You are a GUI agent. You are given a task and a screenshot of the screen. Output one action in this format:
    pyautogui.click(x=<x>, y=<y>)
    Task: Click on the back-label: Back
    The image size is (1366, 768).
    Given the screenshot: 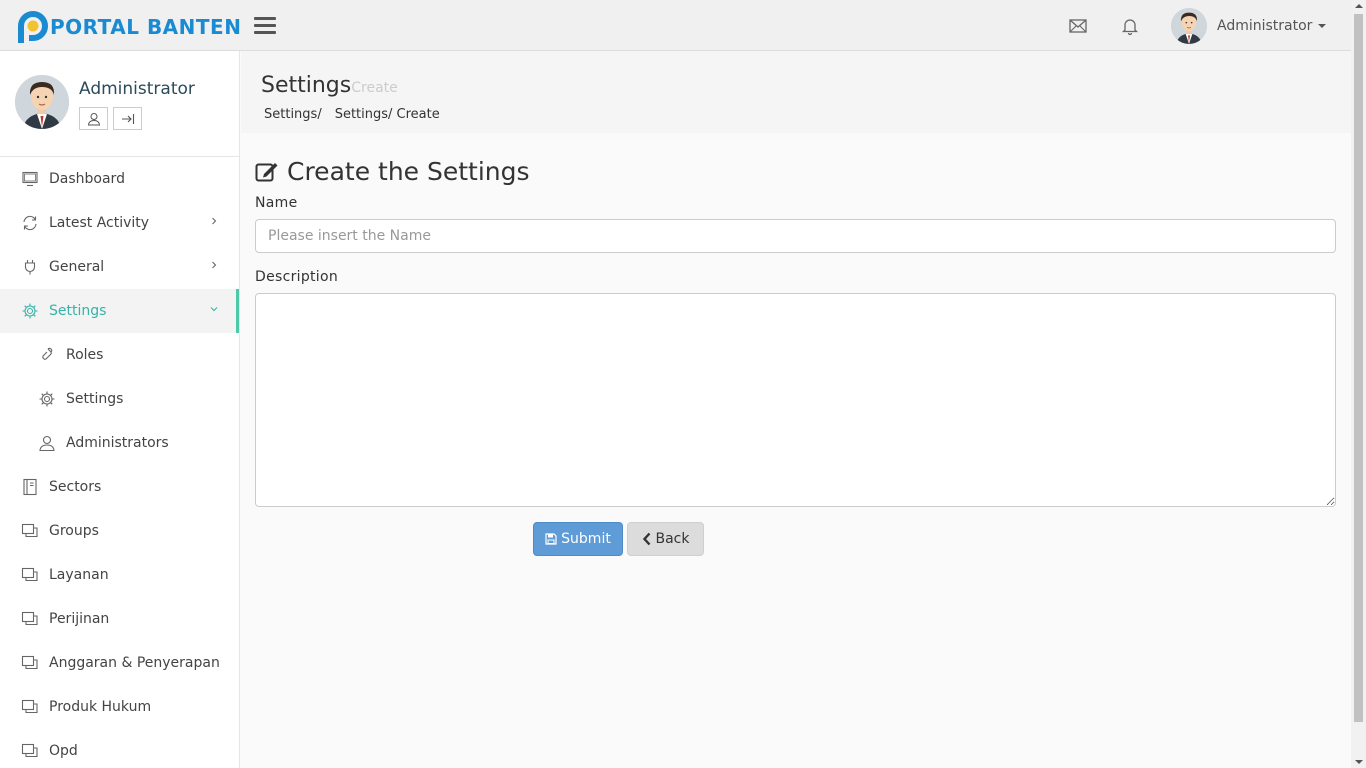 What is the action you would take?
    pyautogui.click(x=672, y=539)
    